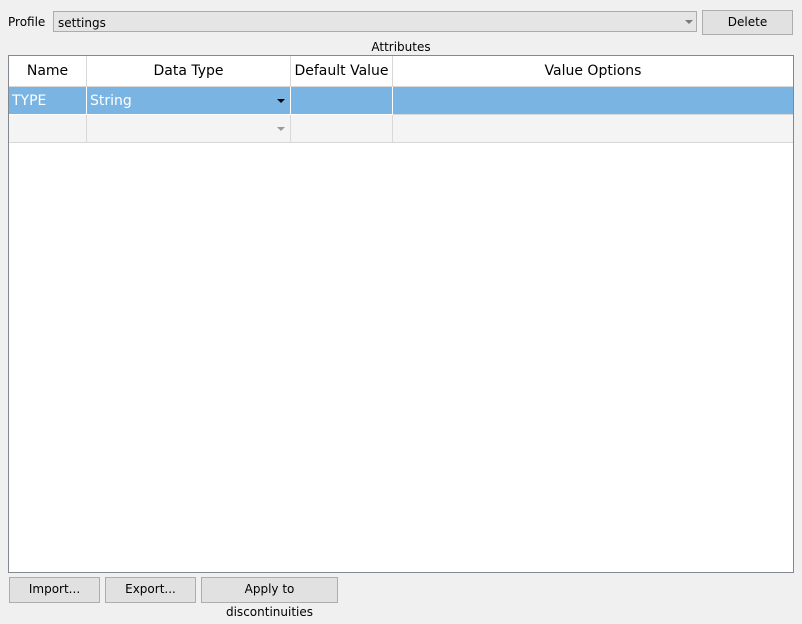 This screenshot has width=802, height=624. What do you see at coordinates (27, 22) in the screenshot?
I see `profile-label: Profile` at bounding box center [27, 22].